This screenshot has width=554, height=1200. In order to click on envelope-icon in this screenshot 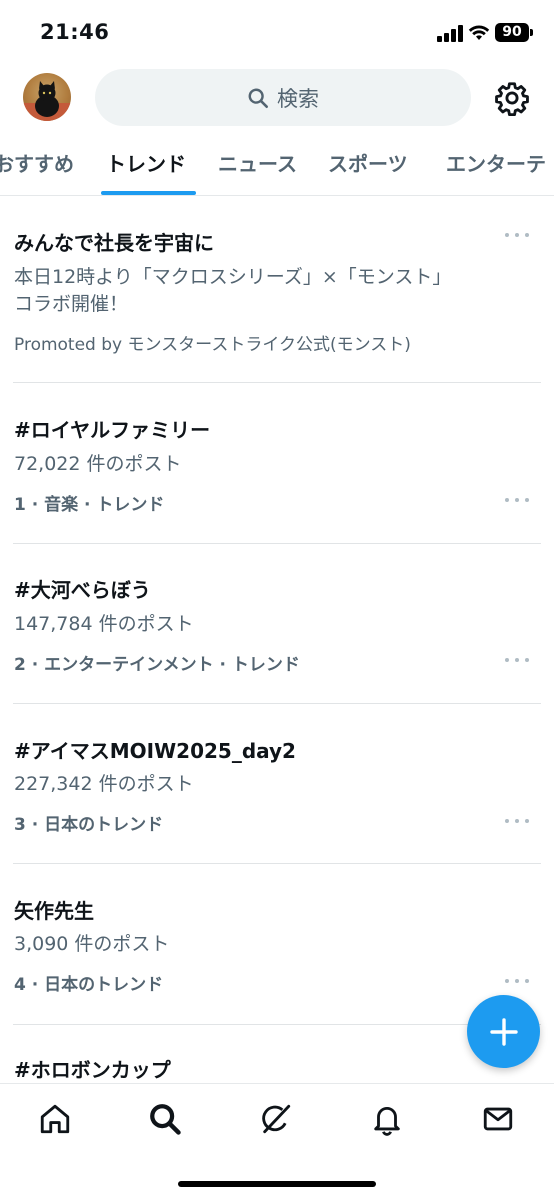, I will do `click(498, 1119)`.